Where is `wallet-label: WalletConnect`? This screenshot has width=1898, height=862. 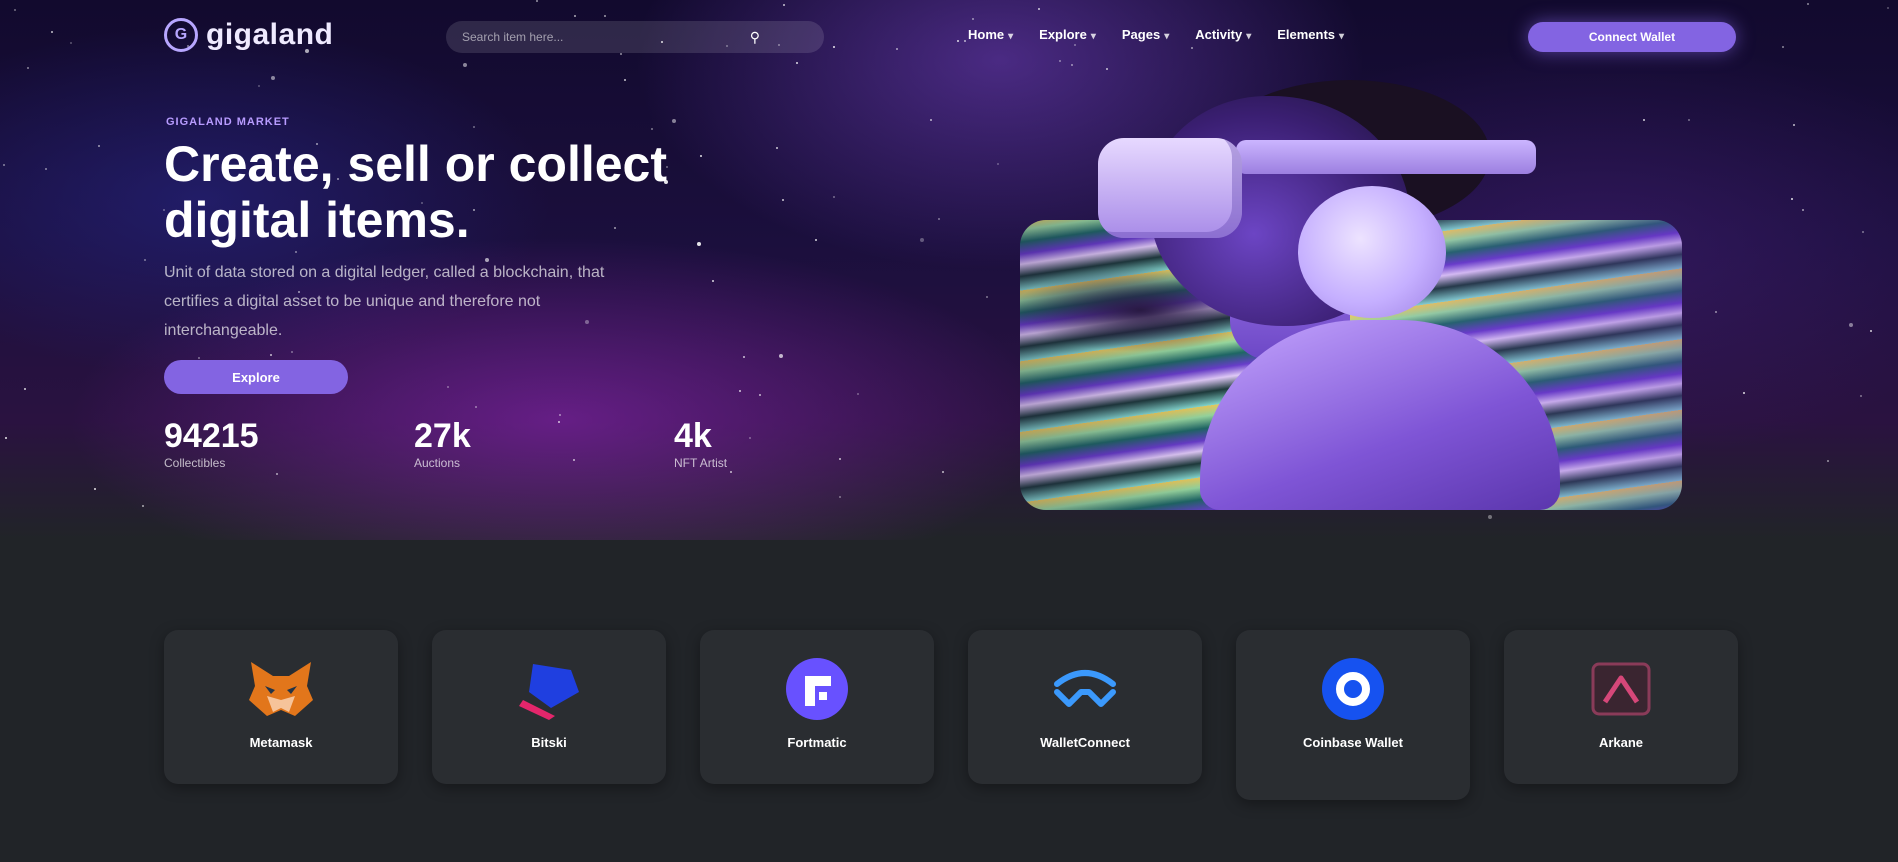
wallet-label: WalletConnect is located at coordinates (1085, 742).